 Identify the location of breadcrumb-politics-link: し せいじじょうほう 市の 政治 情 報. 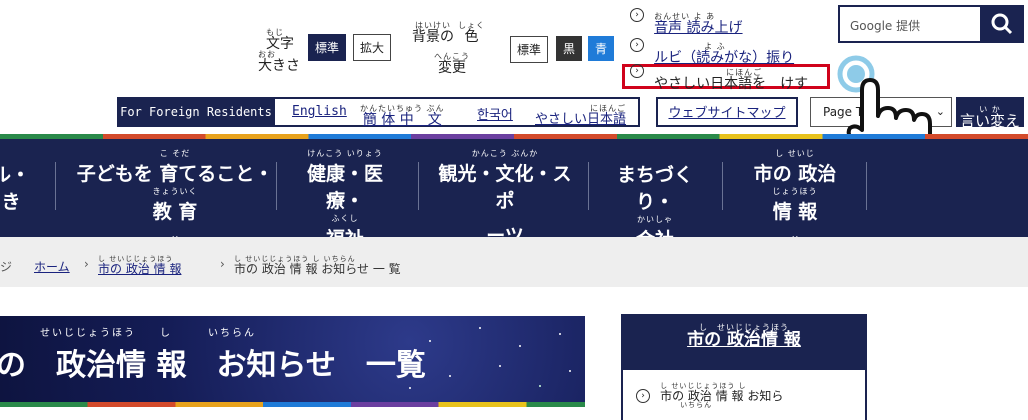
(139, 261).